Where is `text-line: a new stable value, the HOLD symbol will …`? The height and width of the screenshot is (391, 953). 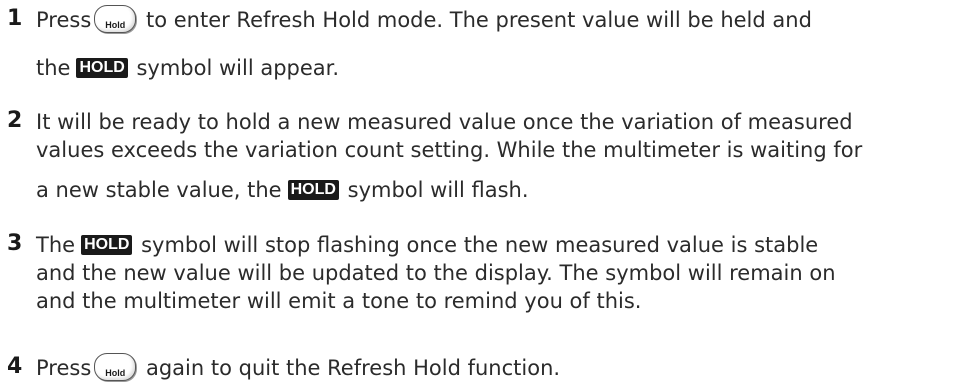 text-line: a new stable value, the HOLD symbol will … is located at coordinates (491, 190).